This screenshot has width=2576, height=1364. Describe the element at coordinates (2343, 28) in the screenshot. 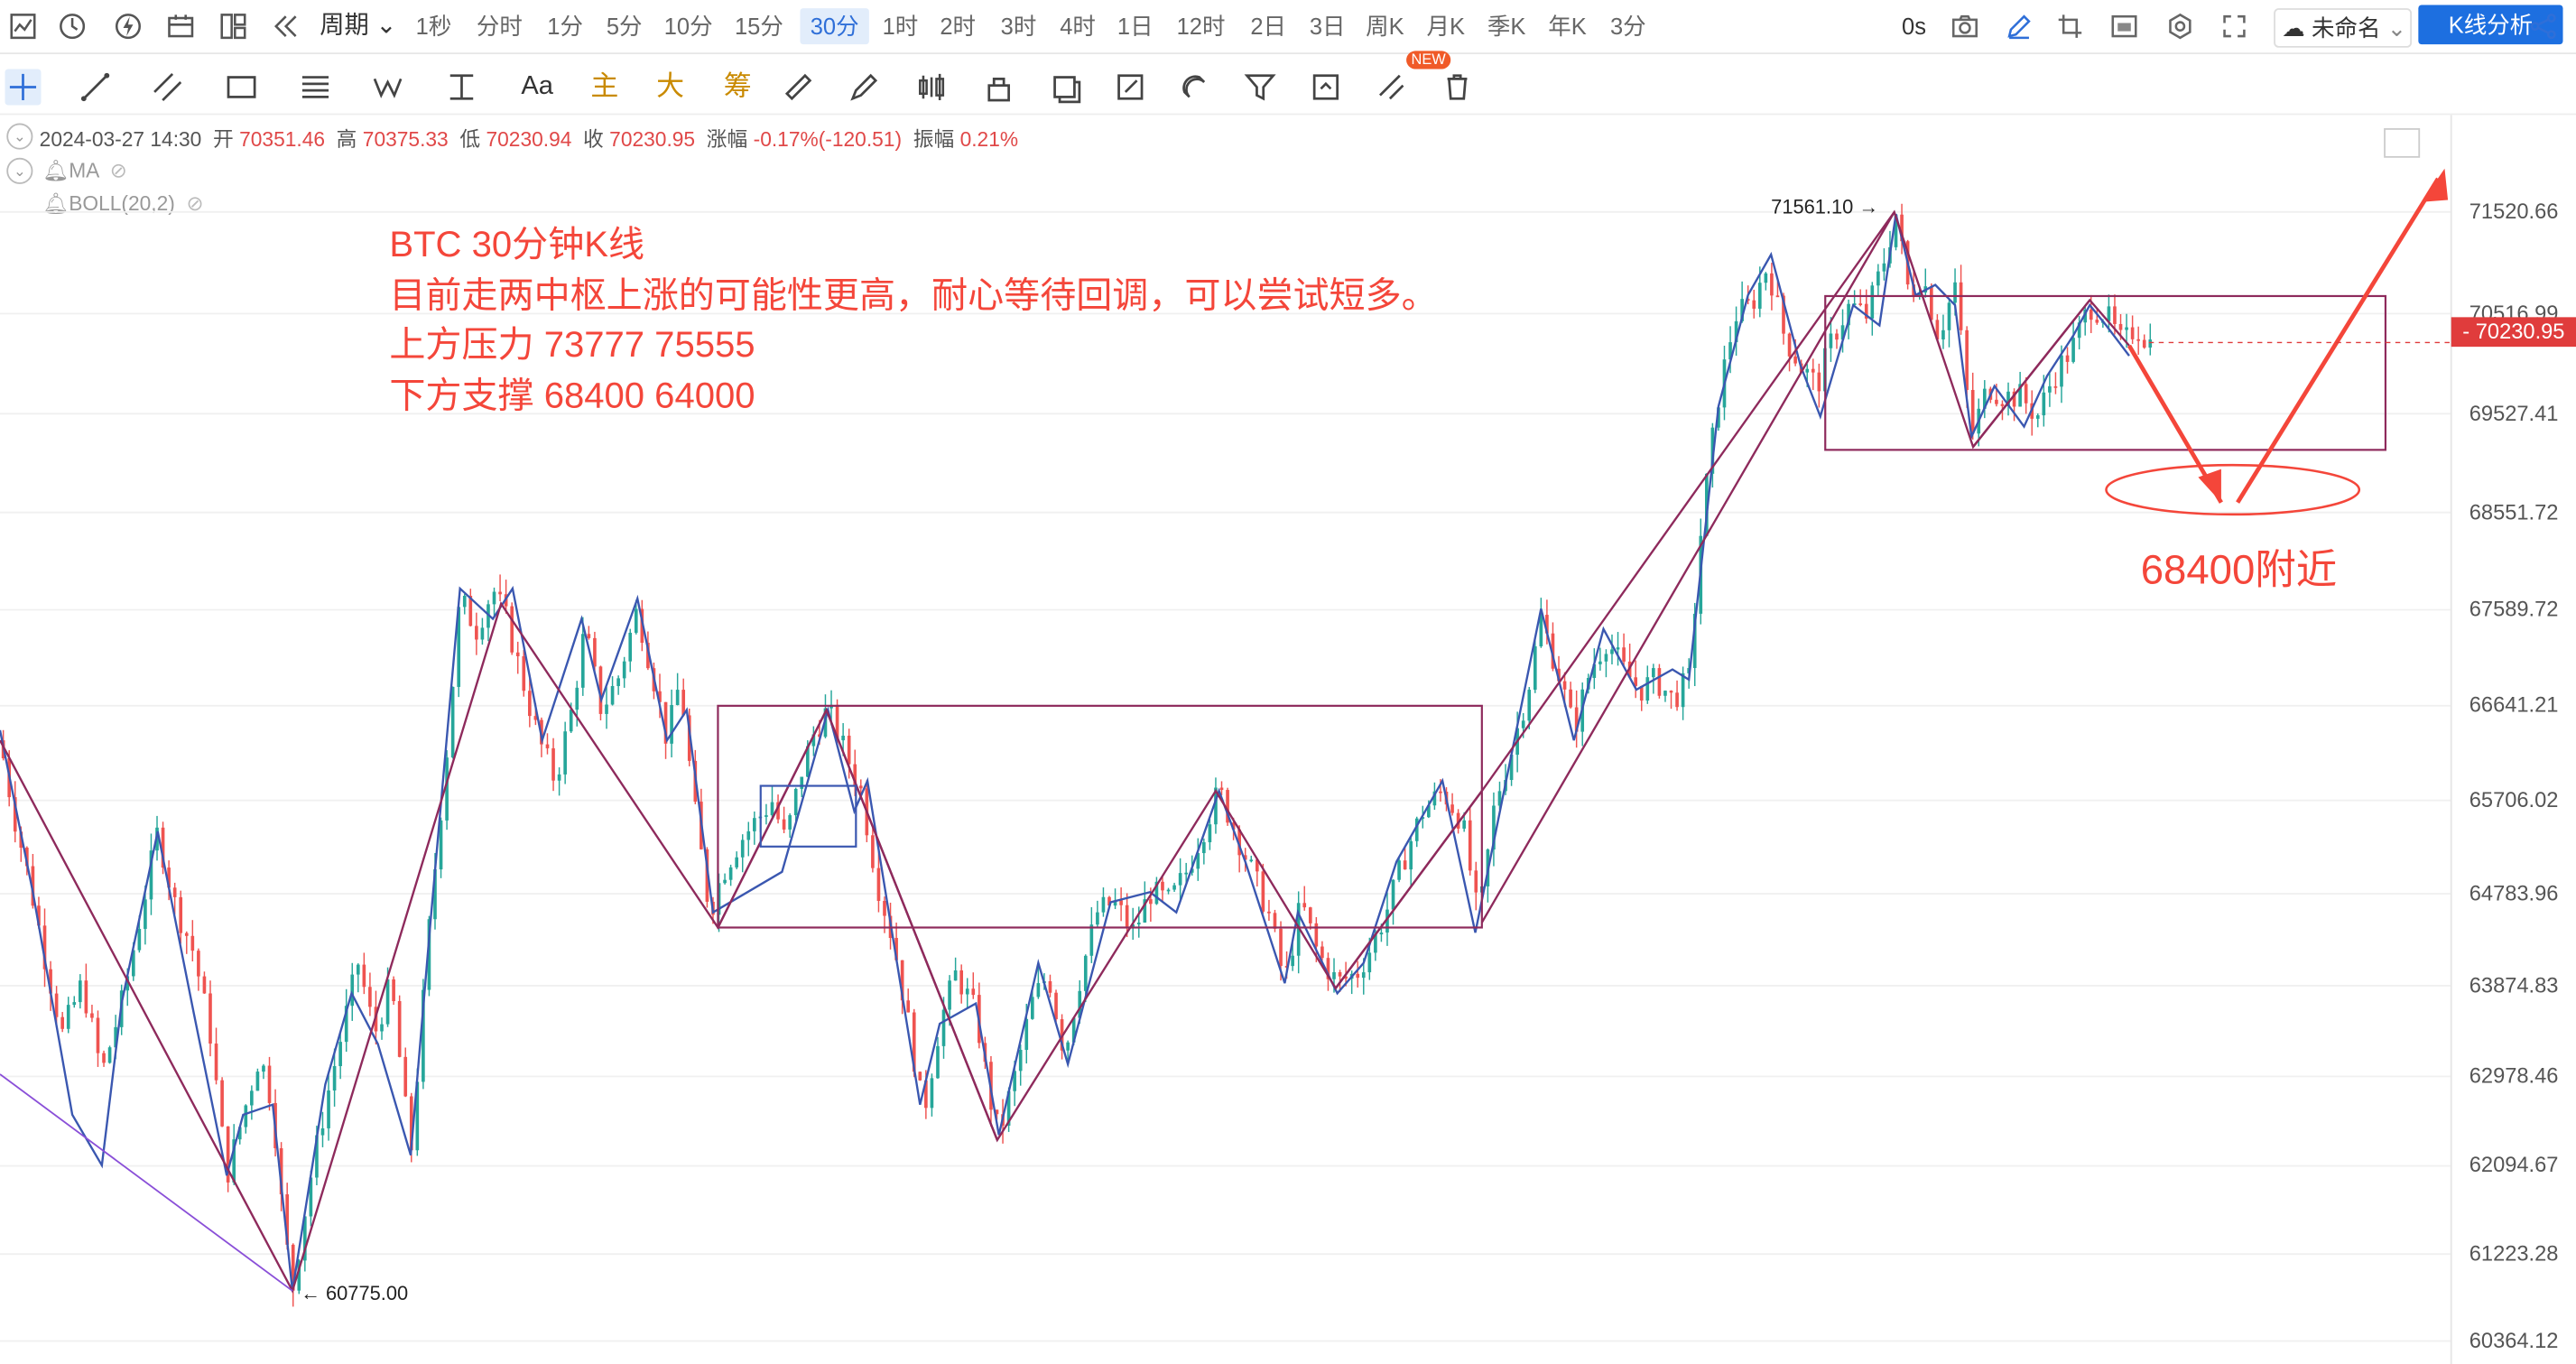

I see `template-select: ☁ 未命名 ⌄` at that location.